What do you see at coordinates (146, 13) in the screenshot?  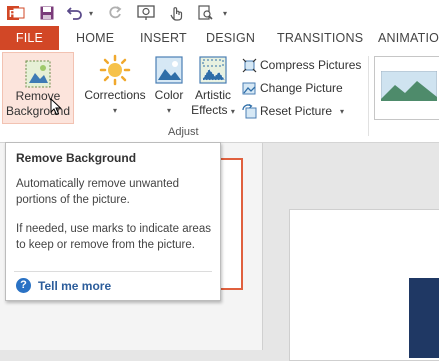 I see `slideshow-icon` at bounding box center [146, 13].